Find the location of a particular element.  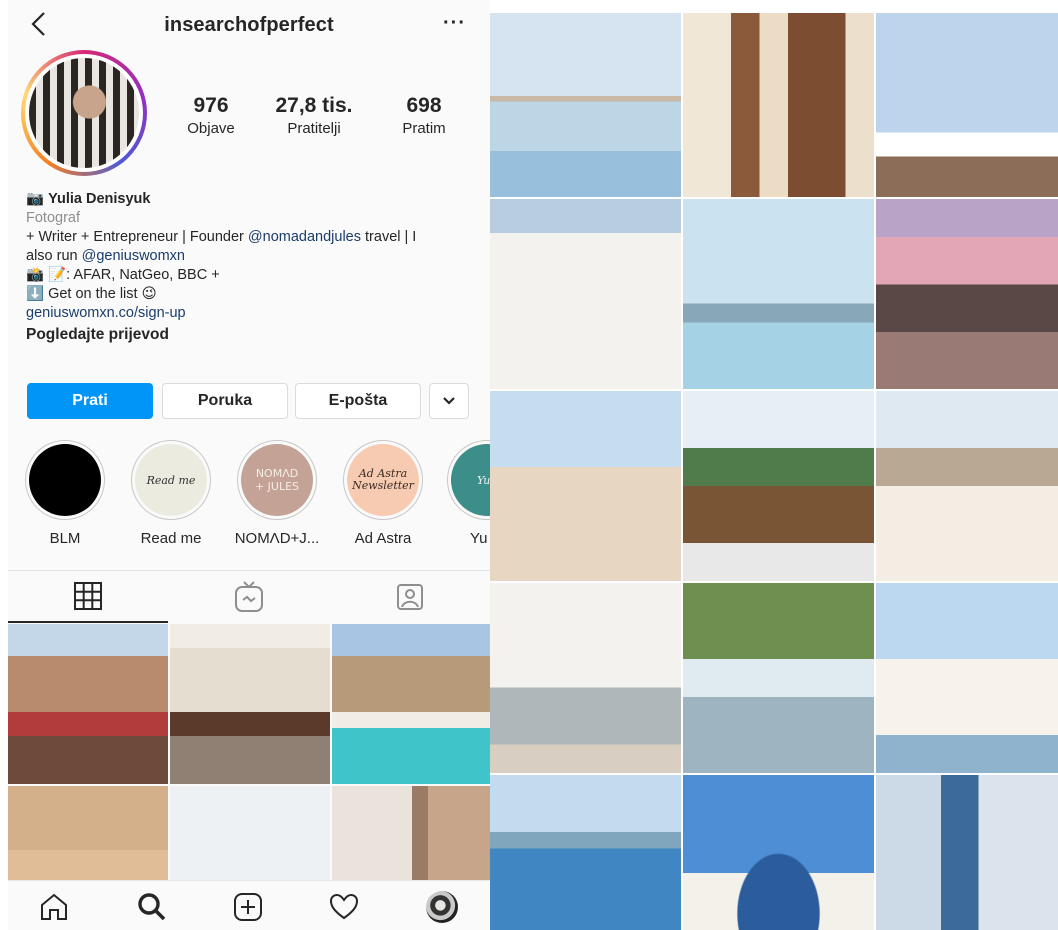

top-bar: insearchofperfect ··· is located at coordinates (249, 25).